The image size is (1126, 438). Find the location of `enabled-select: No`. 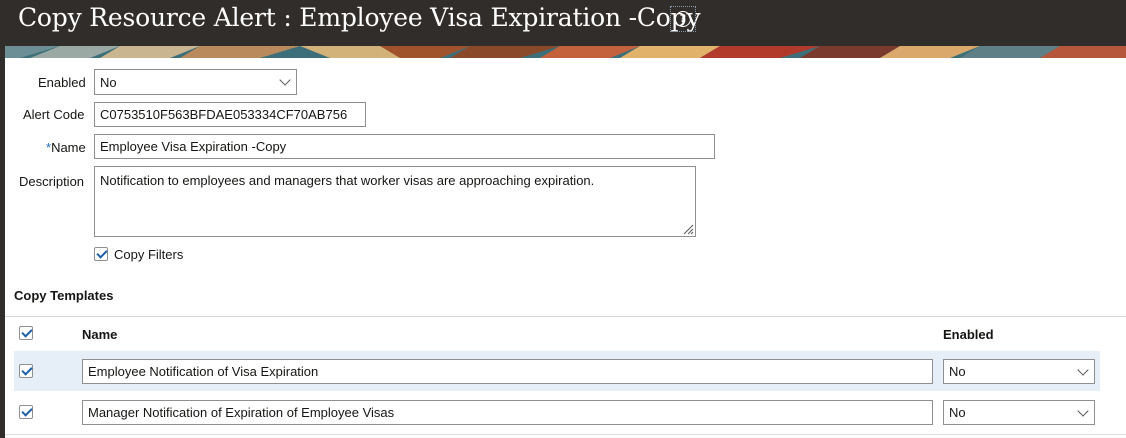

enabled-select: No is located at coordinates (195, 82).